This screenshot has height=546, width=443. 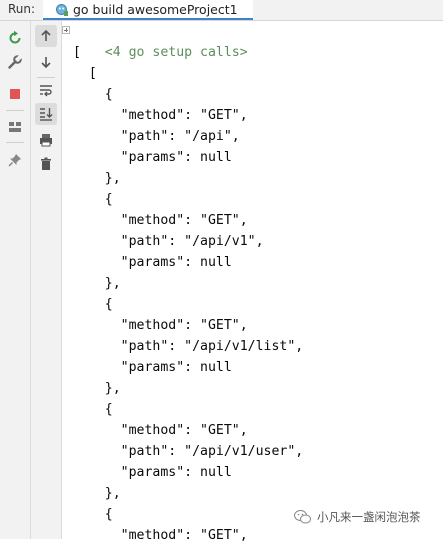 I want to click on console-line: "path": "/api/v1/list",, so click(x=188, y=346).